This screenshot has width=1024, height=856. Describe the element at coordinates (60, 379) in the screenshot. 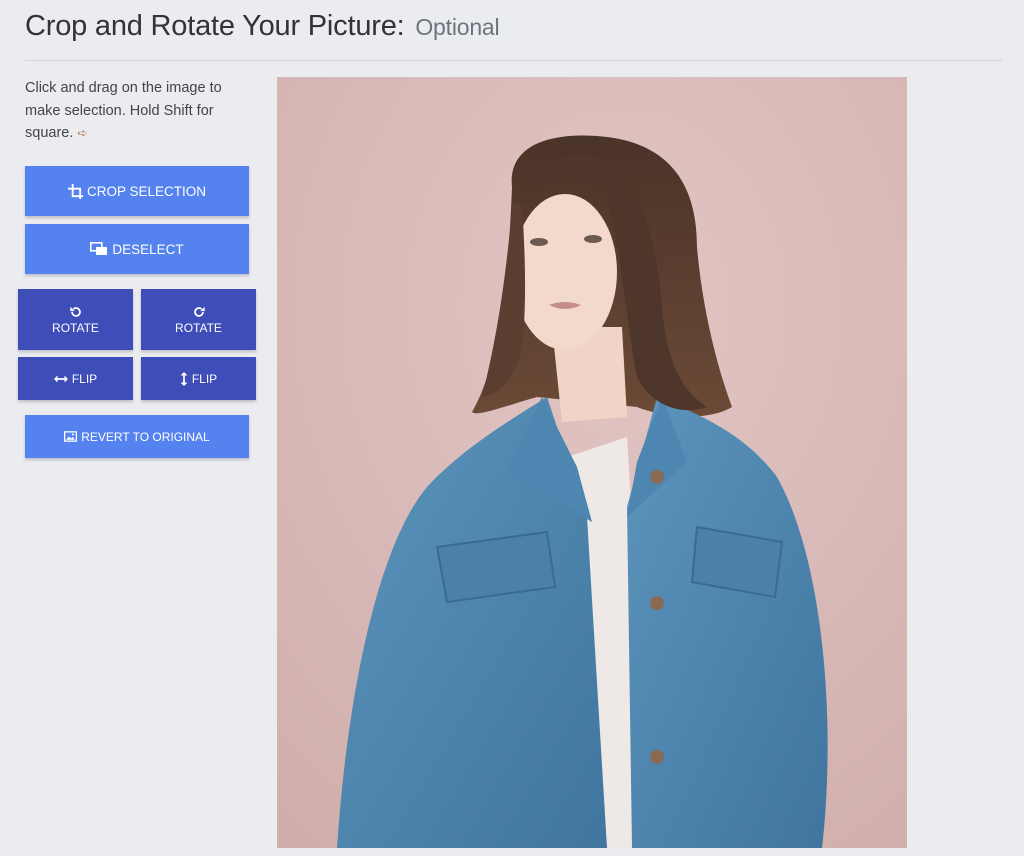

I see `arrows-horizontal-icon` at that location.